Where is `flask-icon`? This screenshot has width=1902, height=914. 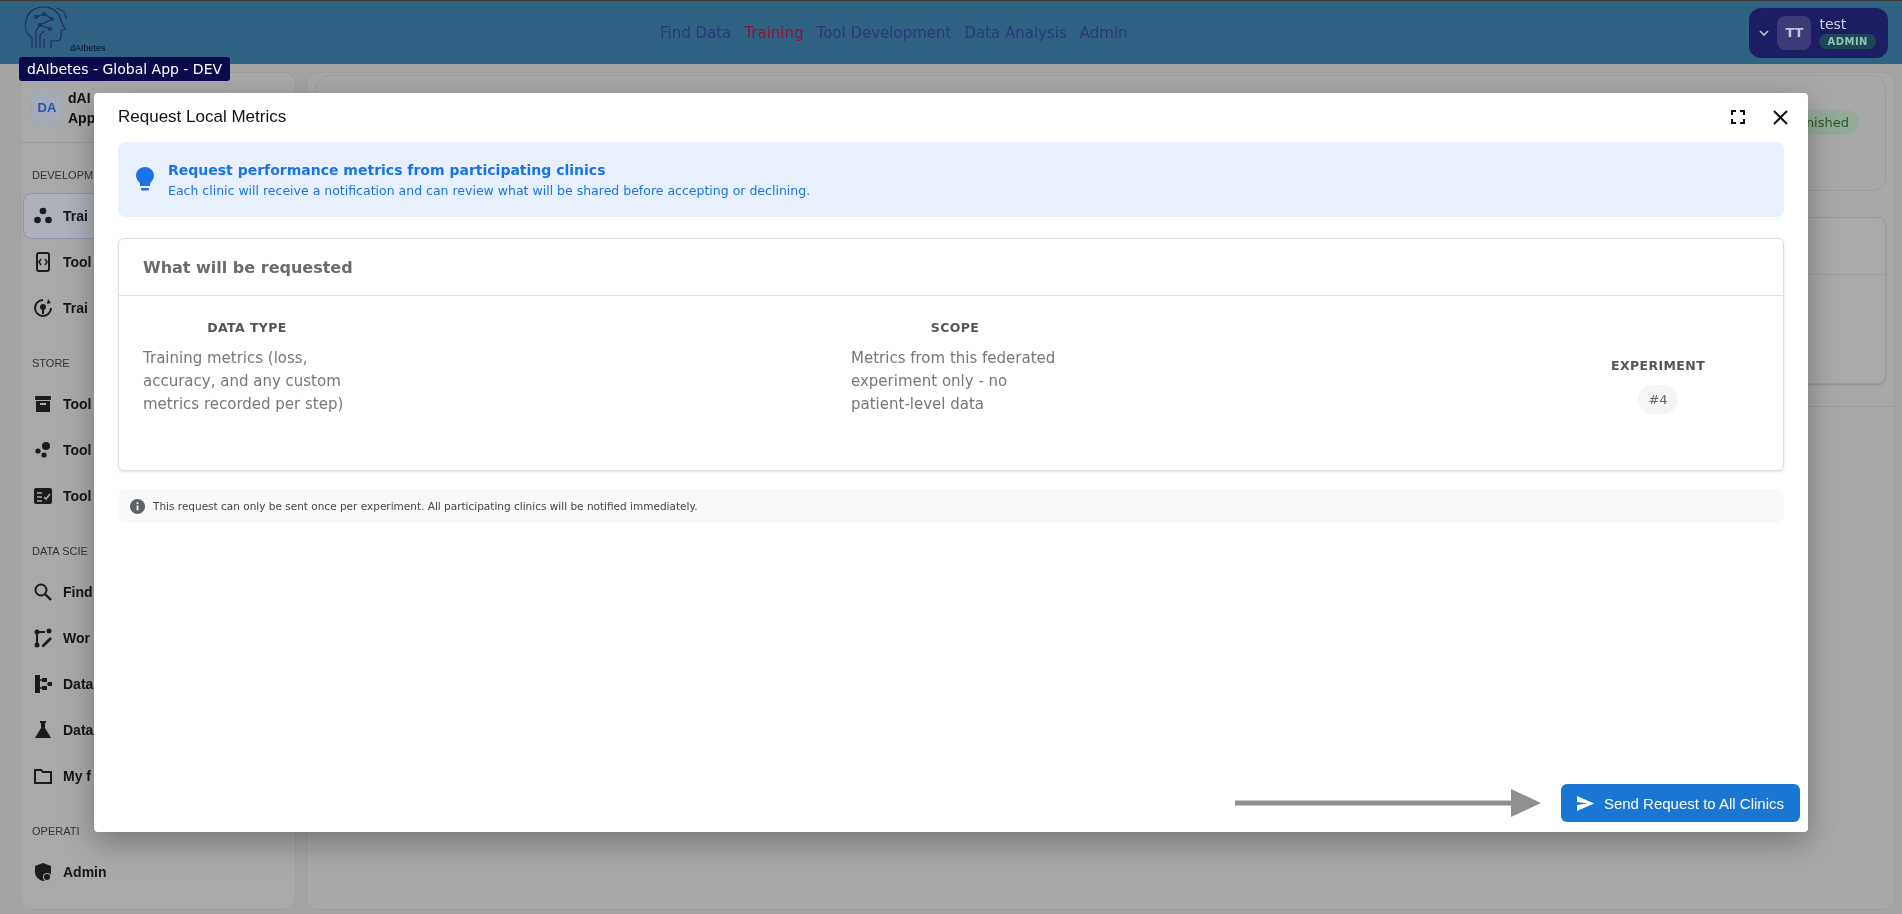
flask-icon is located at coordinates (43, 730).